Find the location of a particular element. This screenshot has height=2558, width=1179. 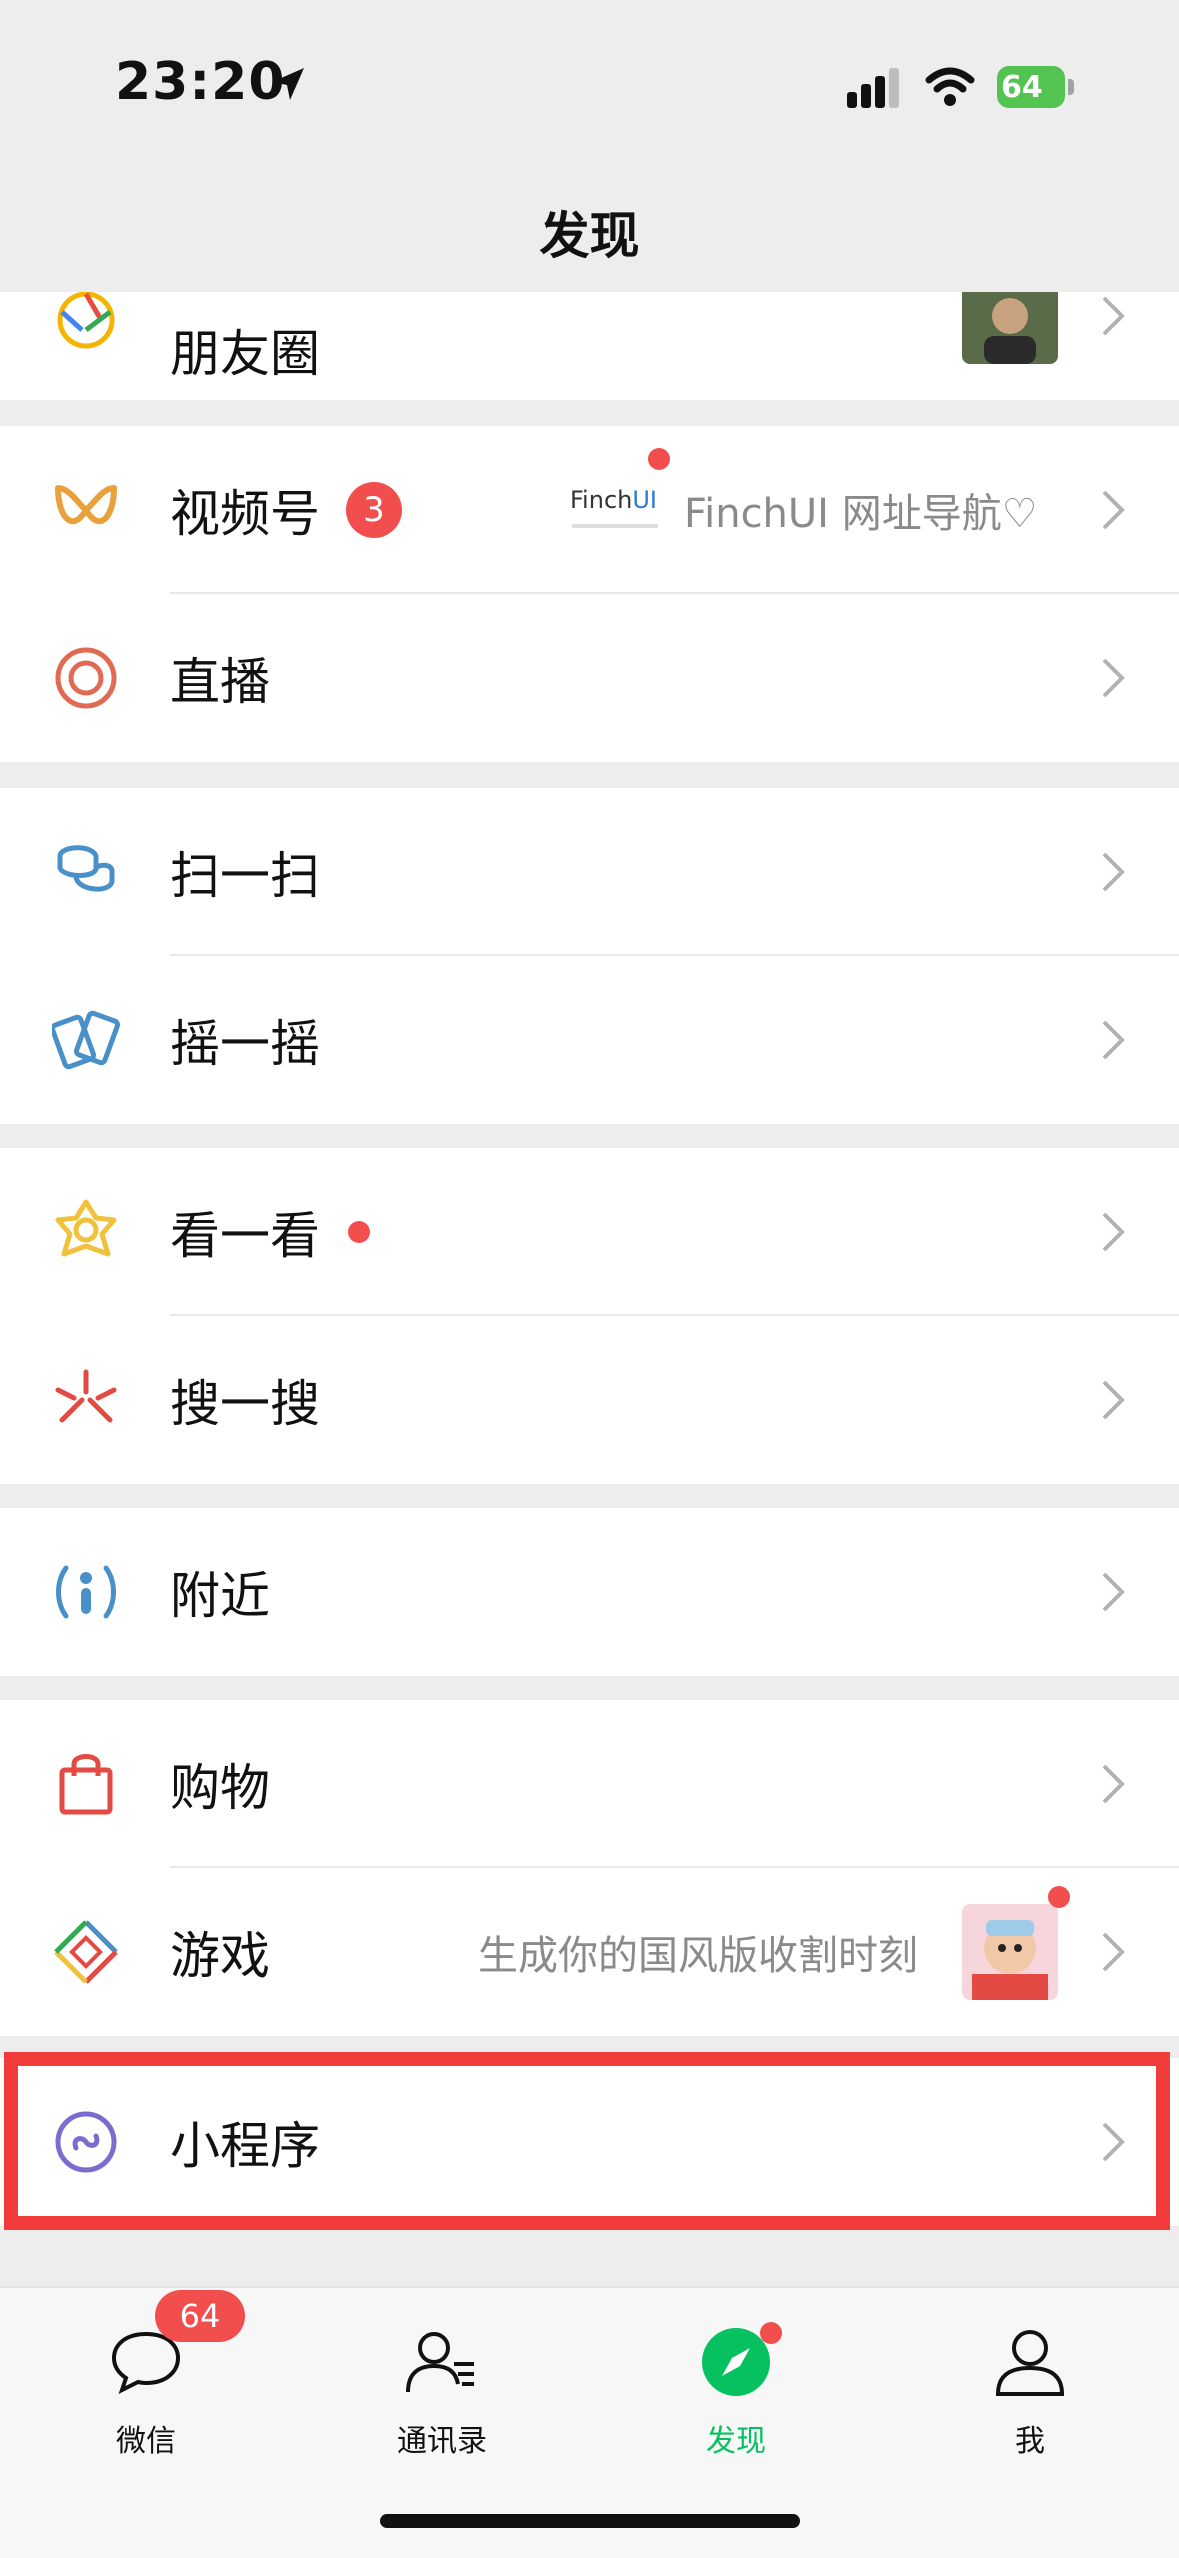

cellular-signal-icon is located at coordinates (873, 88).